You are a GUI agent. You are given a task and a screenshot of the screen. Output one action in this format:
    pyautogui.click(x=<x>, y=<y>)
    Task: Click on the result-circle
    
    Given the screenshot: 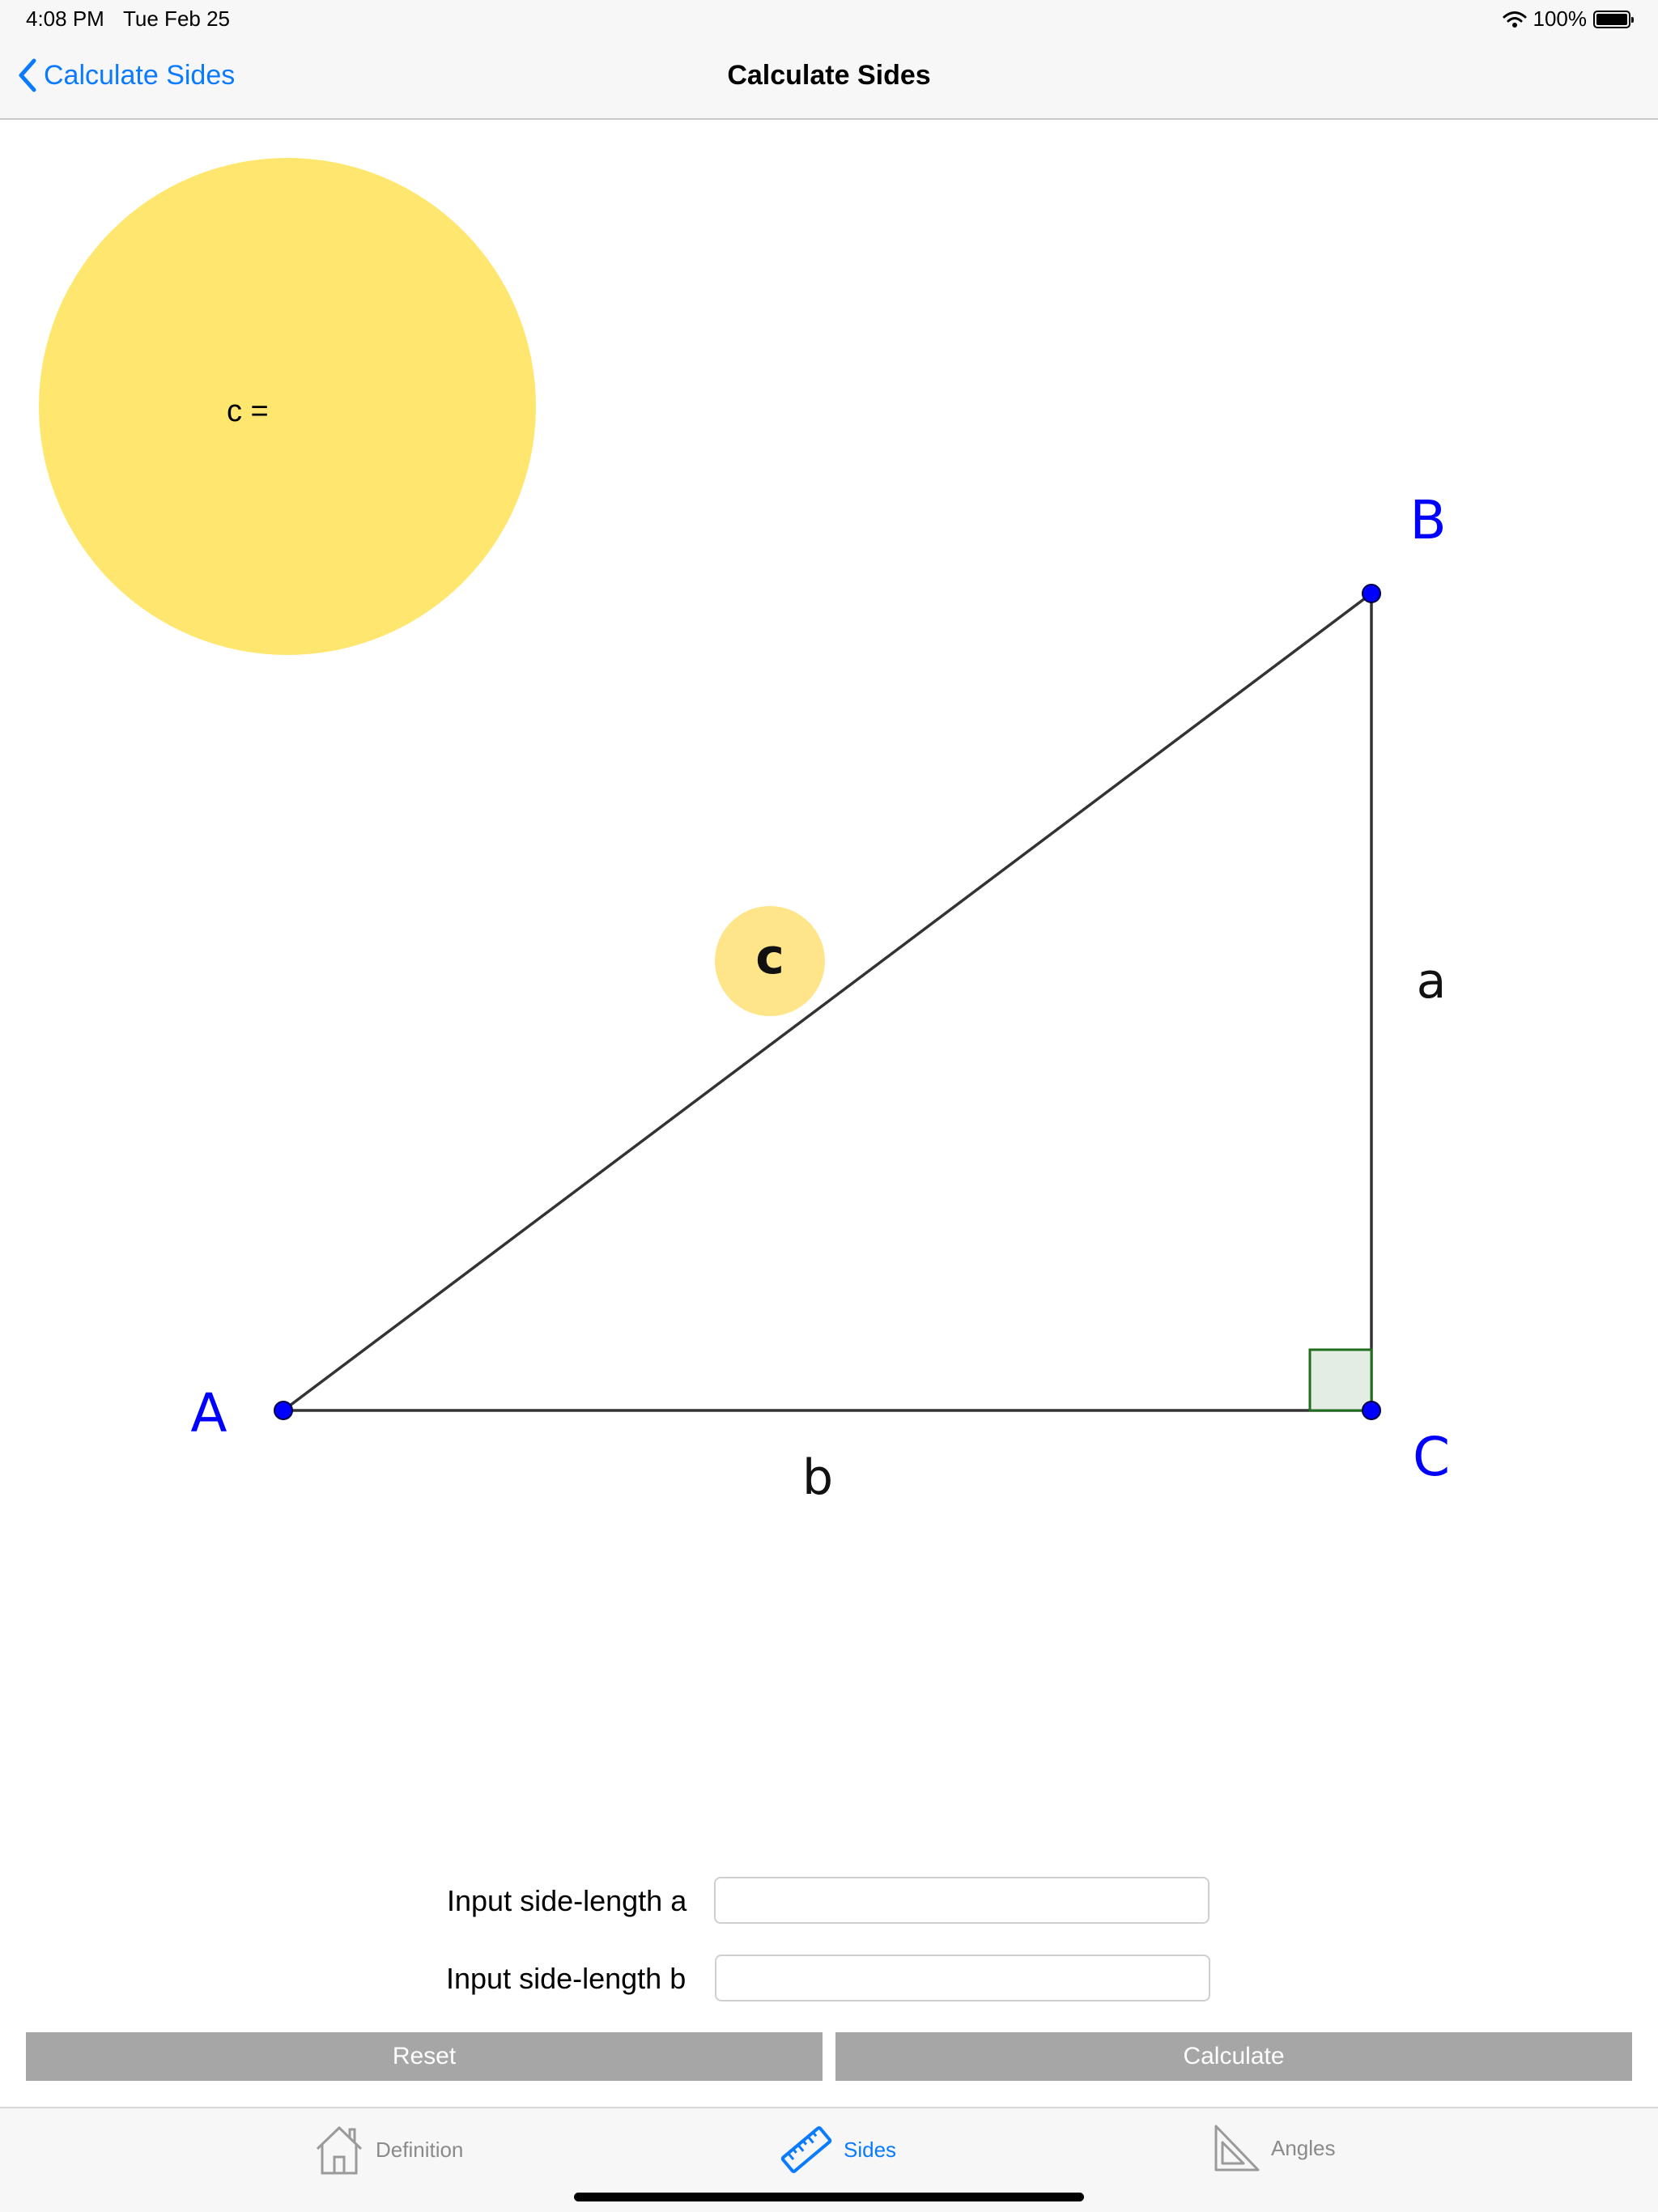 What is the action you would take?
    pyautogui.click(x=287, y=406)
    